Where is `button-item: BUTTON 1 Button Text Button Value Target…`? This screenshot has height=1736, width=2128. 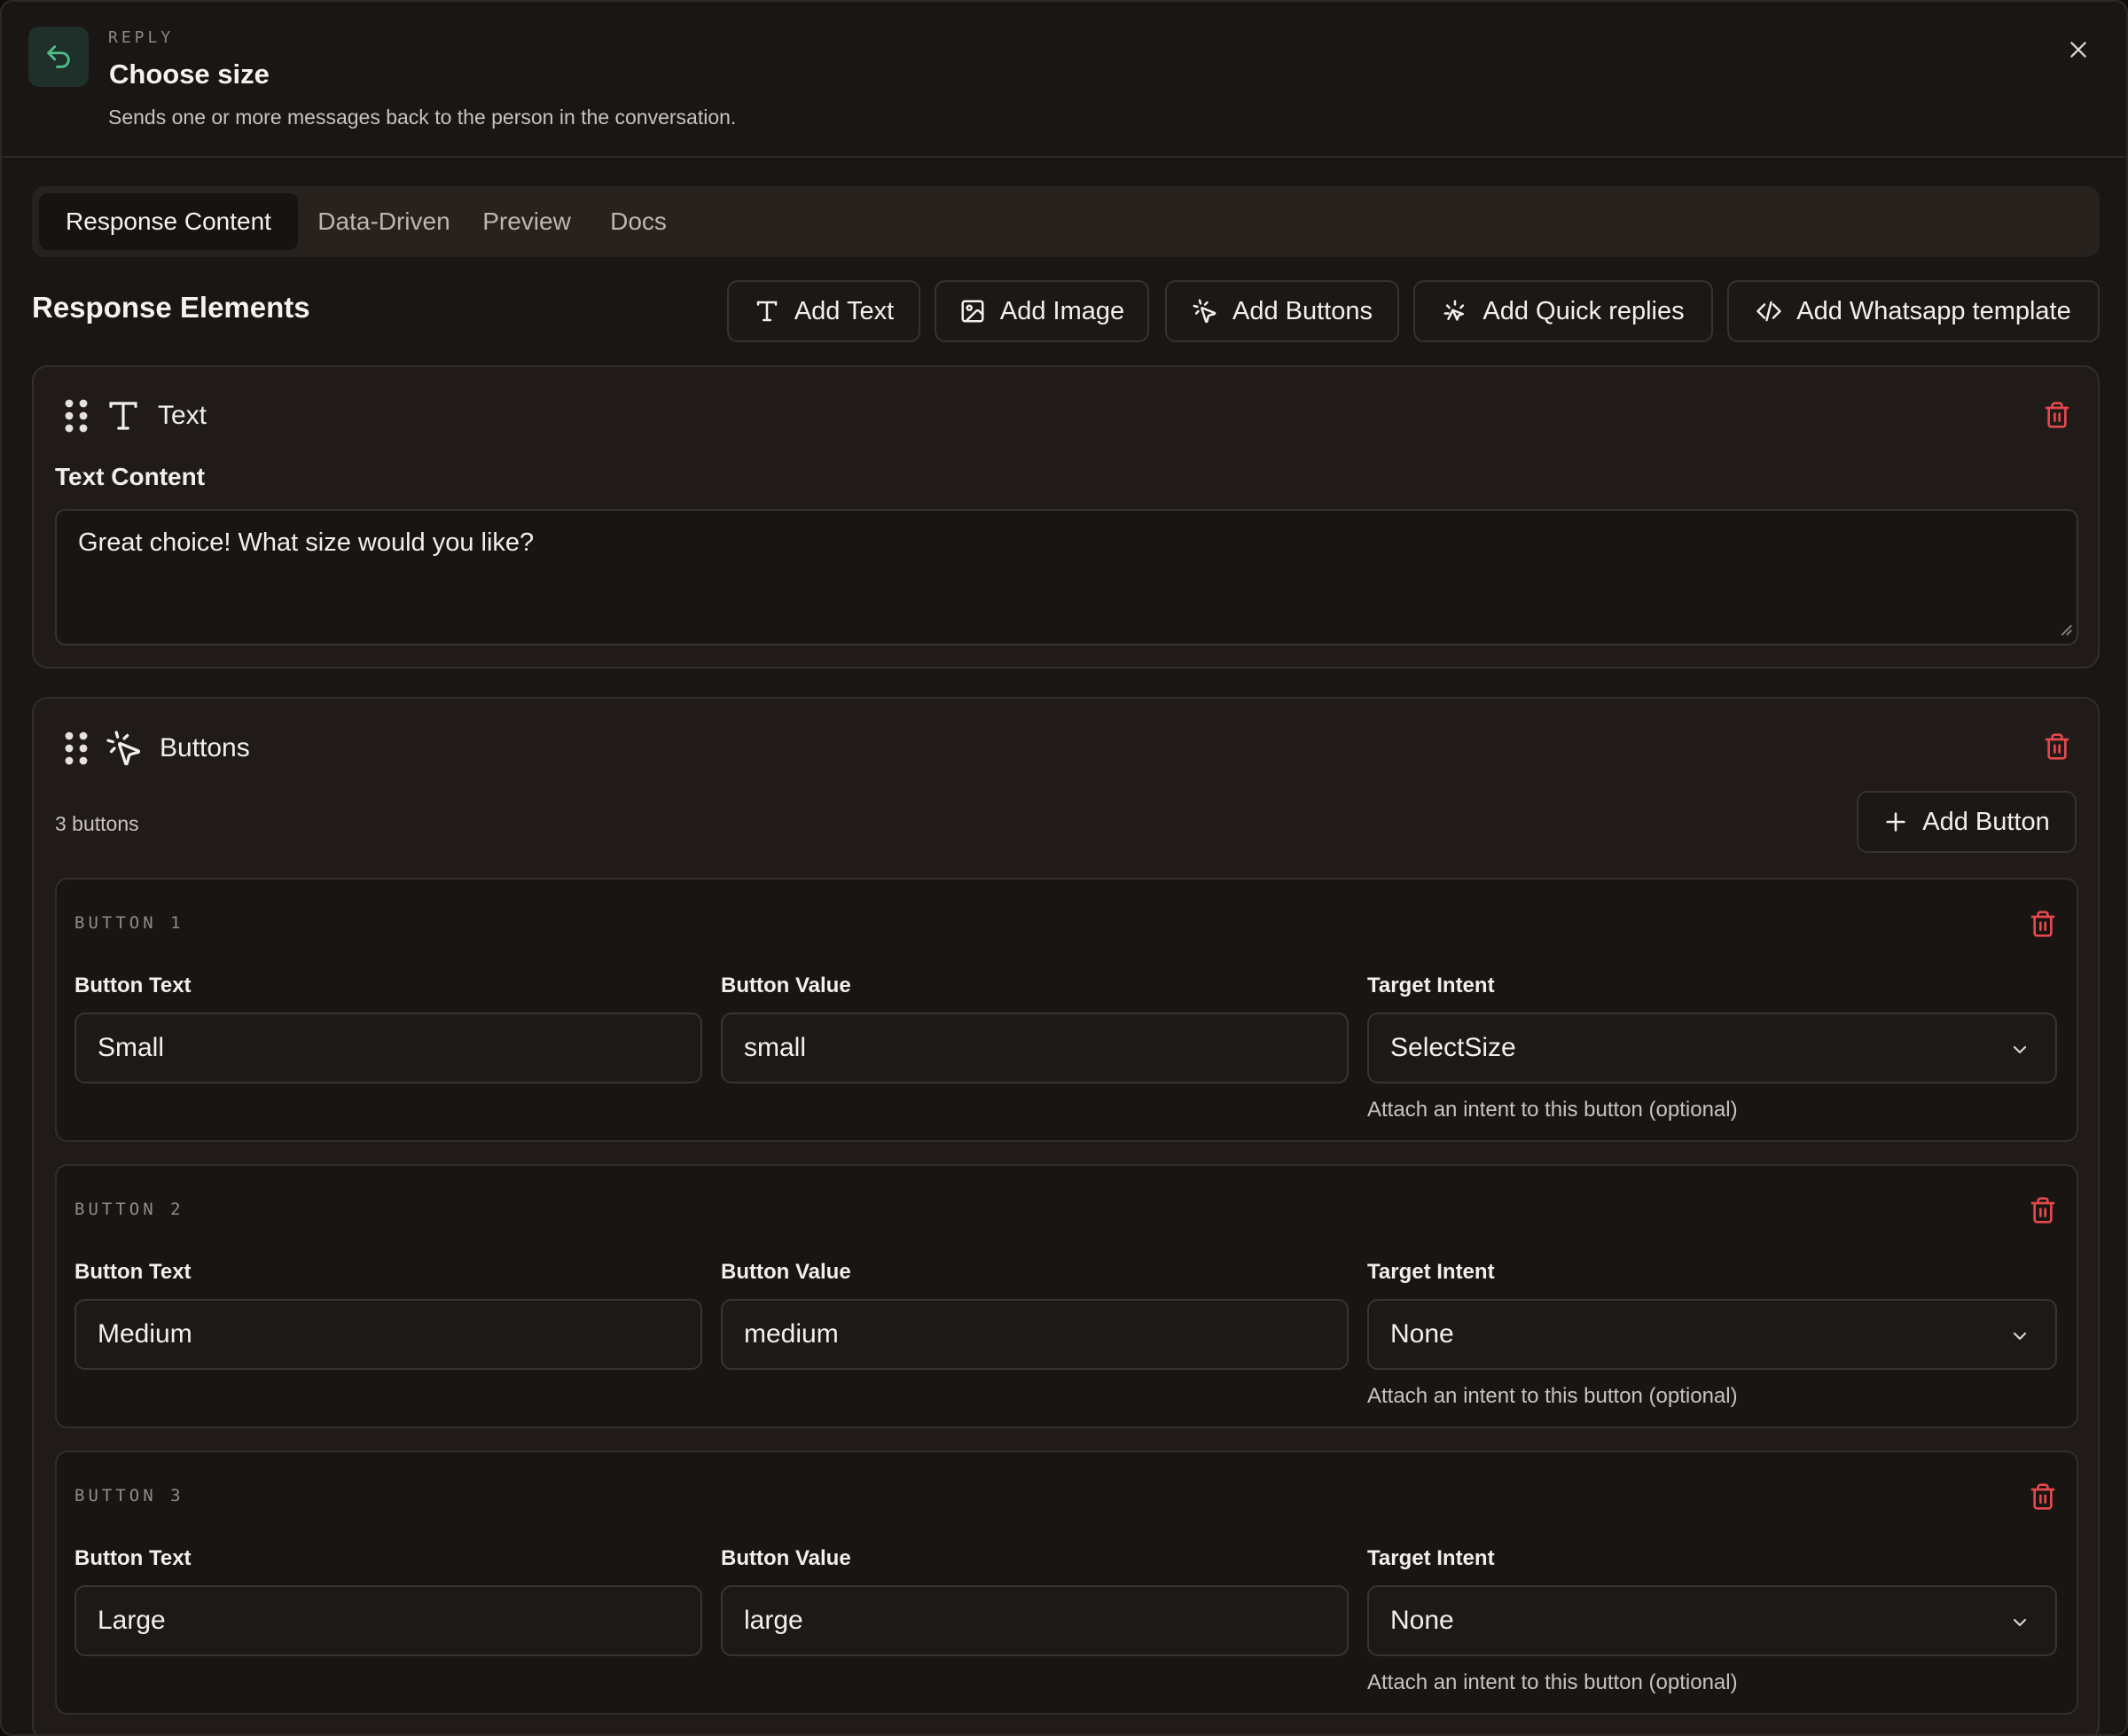 button-item: BUTTON 1 Button Text Button Value Target… is located at coordinates (1067, 1010).